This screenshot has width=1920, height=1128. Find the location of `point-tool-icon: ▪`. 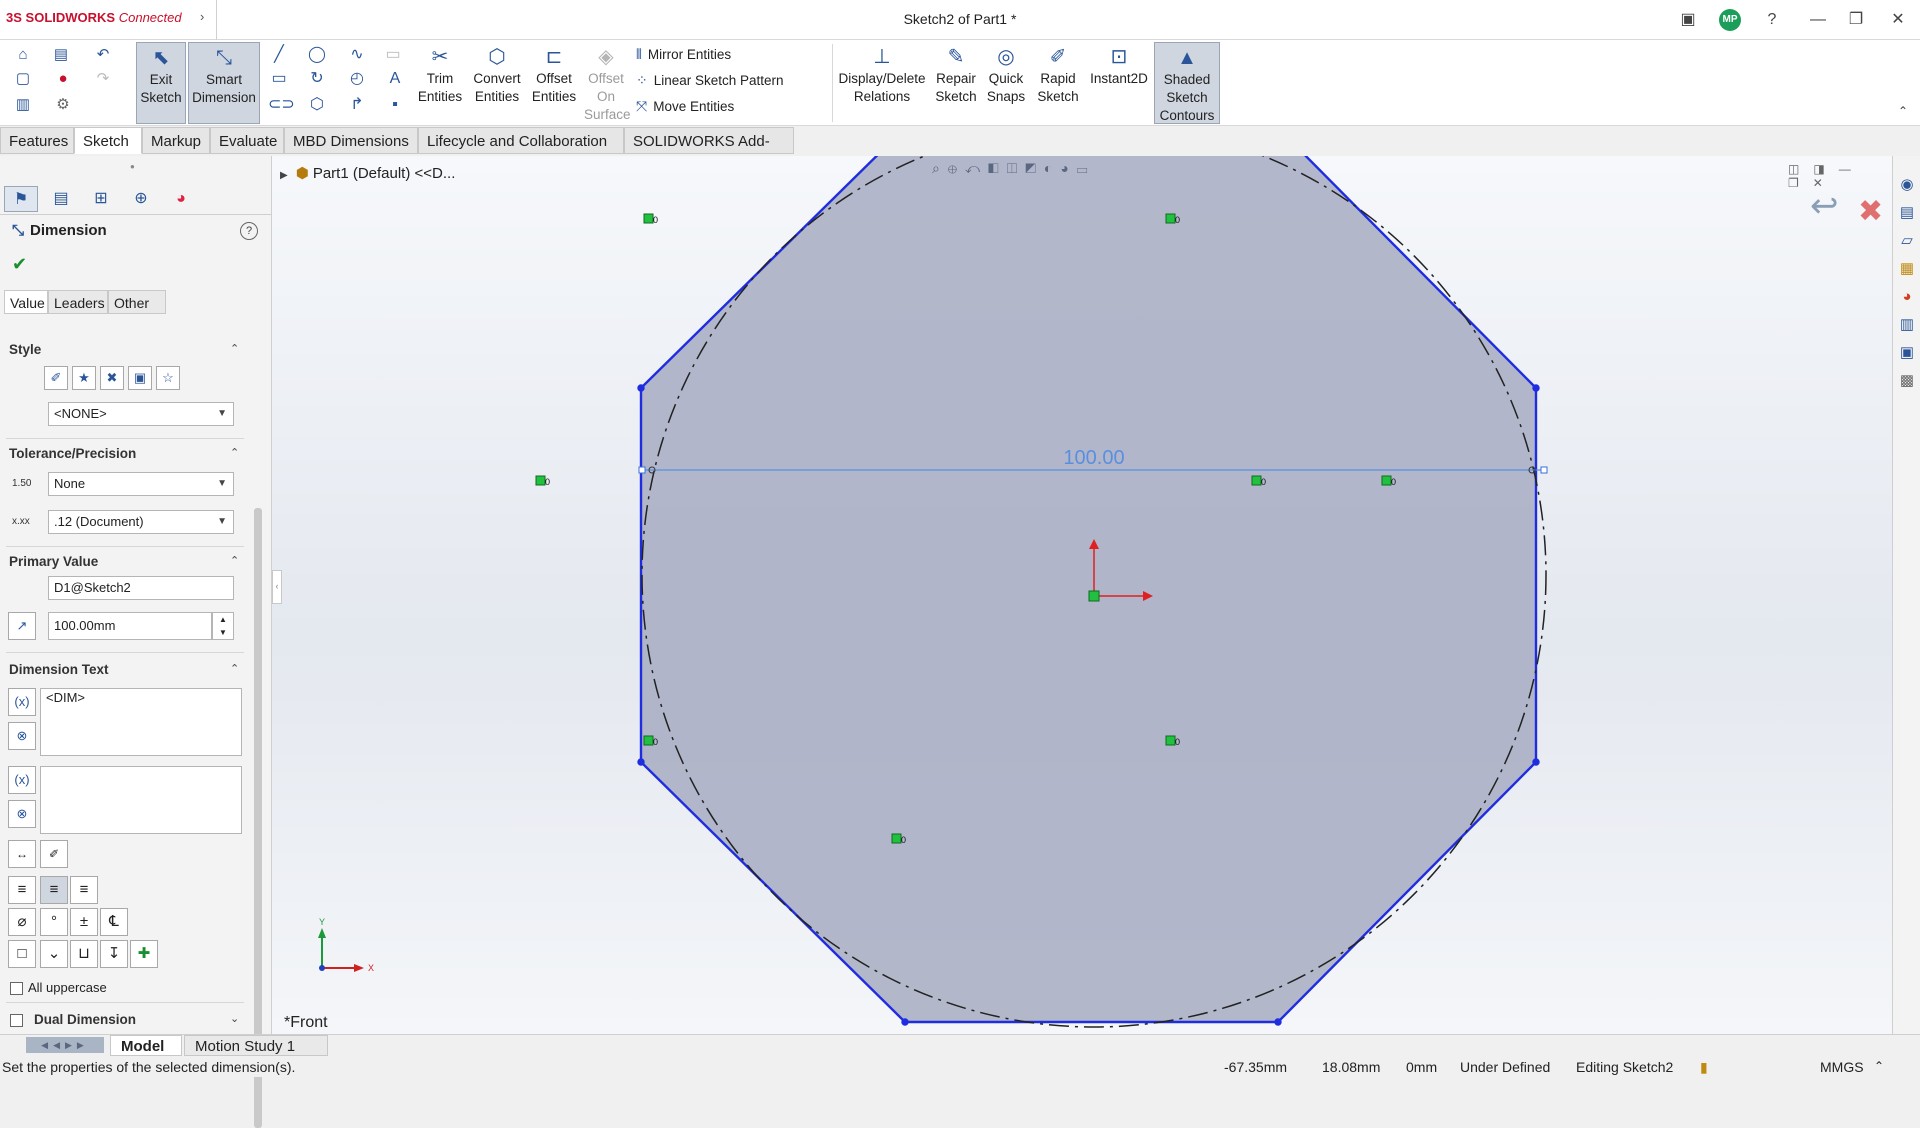

point-tool-icon: ▪ is located at coordinates (395, 105).